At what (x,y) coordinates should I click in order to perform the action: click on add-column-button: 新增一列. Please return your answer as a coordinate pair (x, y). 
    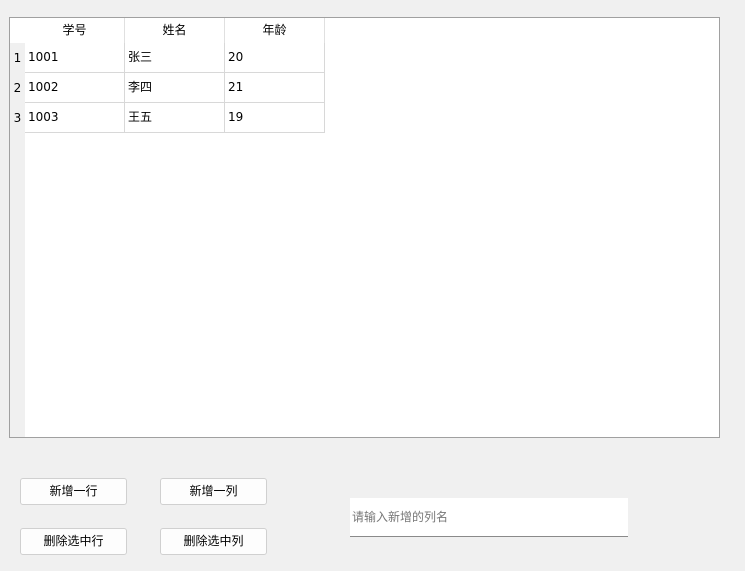
    Looking at the image, I should click on (213, 491).